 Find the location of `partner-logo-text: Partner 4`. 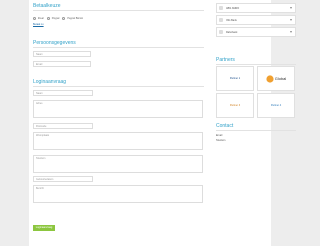

partner-logo-text: Partner 4 is located at coordinates (276, 105).